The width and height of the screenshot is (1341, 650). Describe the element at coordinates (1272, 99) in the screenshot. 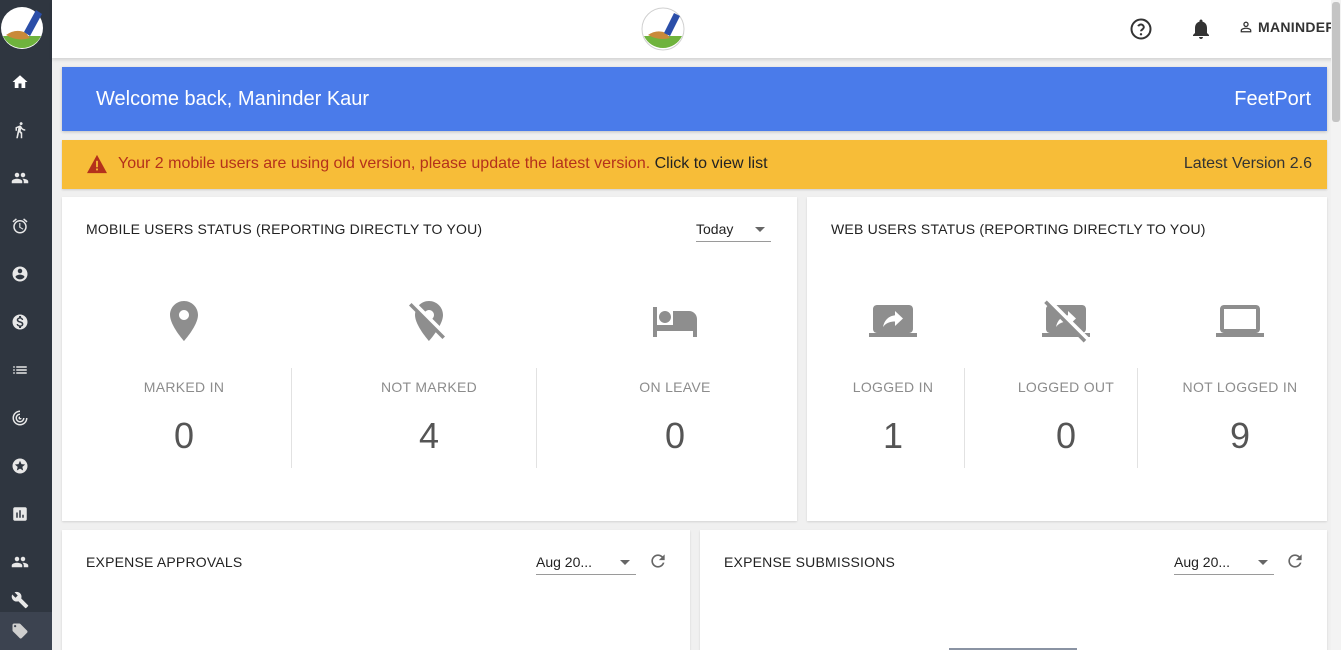

I see `brand-name: FeetPort` at that location.